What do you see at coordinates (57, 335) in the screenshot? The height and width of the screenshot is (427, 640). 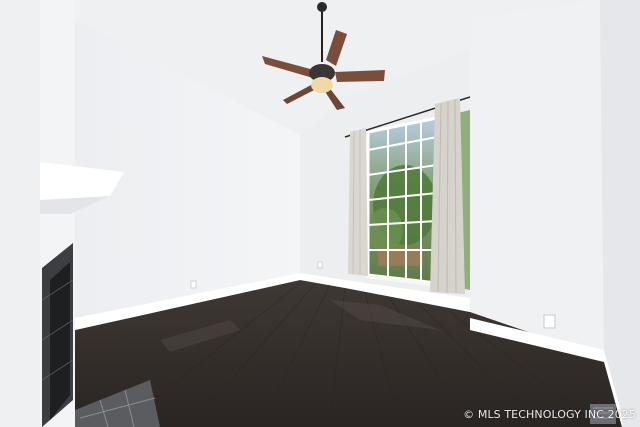 I see `fireplace` at bounding box center [57, 335].